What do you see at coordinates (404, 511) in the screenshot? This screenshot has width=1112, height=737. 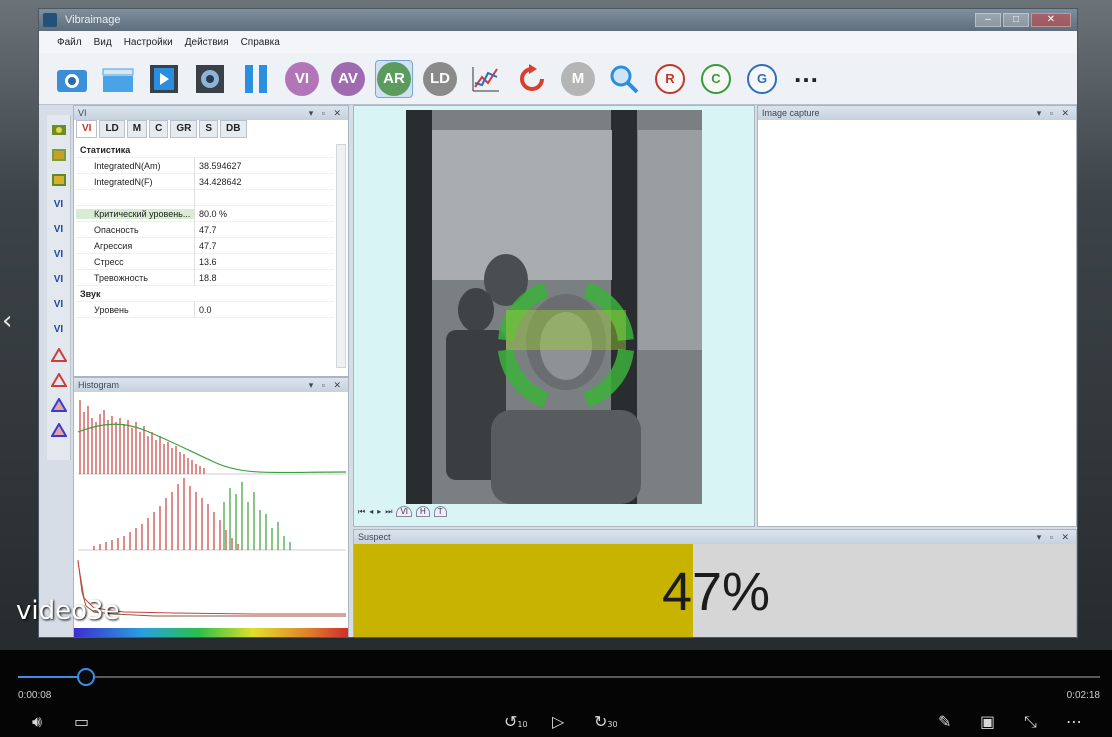 I see `tab-vi-view: VI` at bounding box center [404, 511].